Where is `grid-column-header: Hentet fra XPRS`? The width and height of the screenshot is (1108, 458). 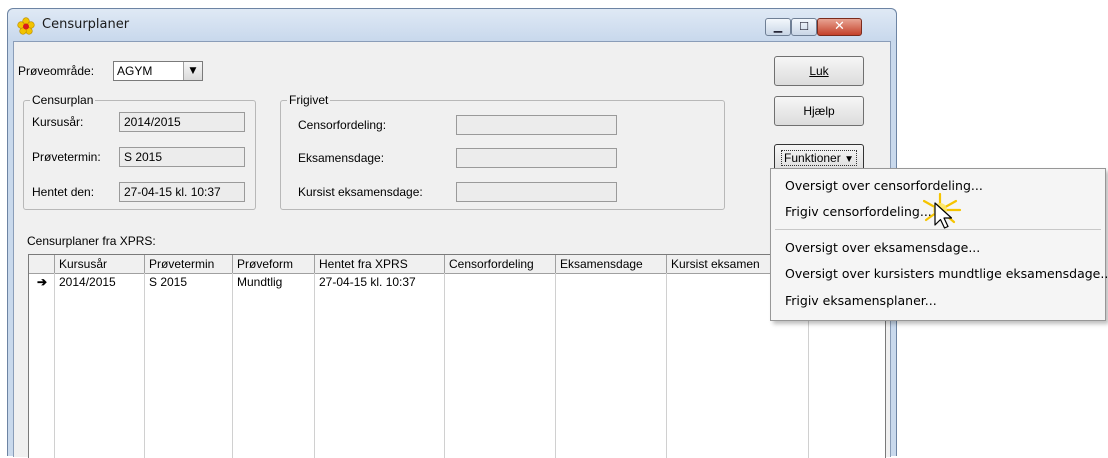
grid-column-header: Hentet fra XPRS is located at coordinates (380, 264).